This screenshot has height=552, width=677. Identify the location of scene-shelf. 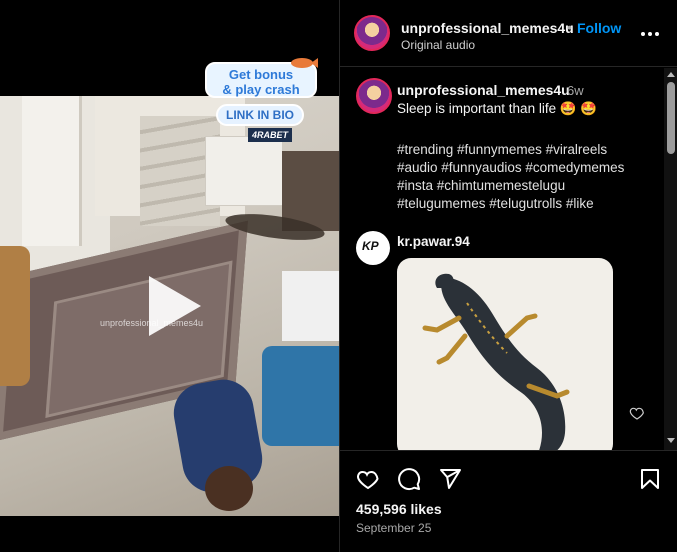
(310, 306).